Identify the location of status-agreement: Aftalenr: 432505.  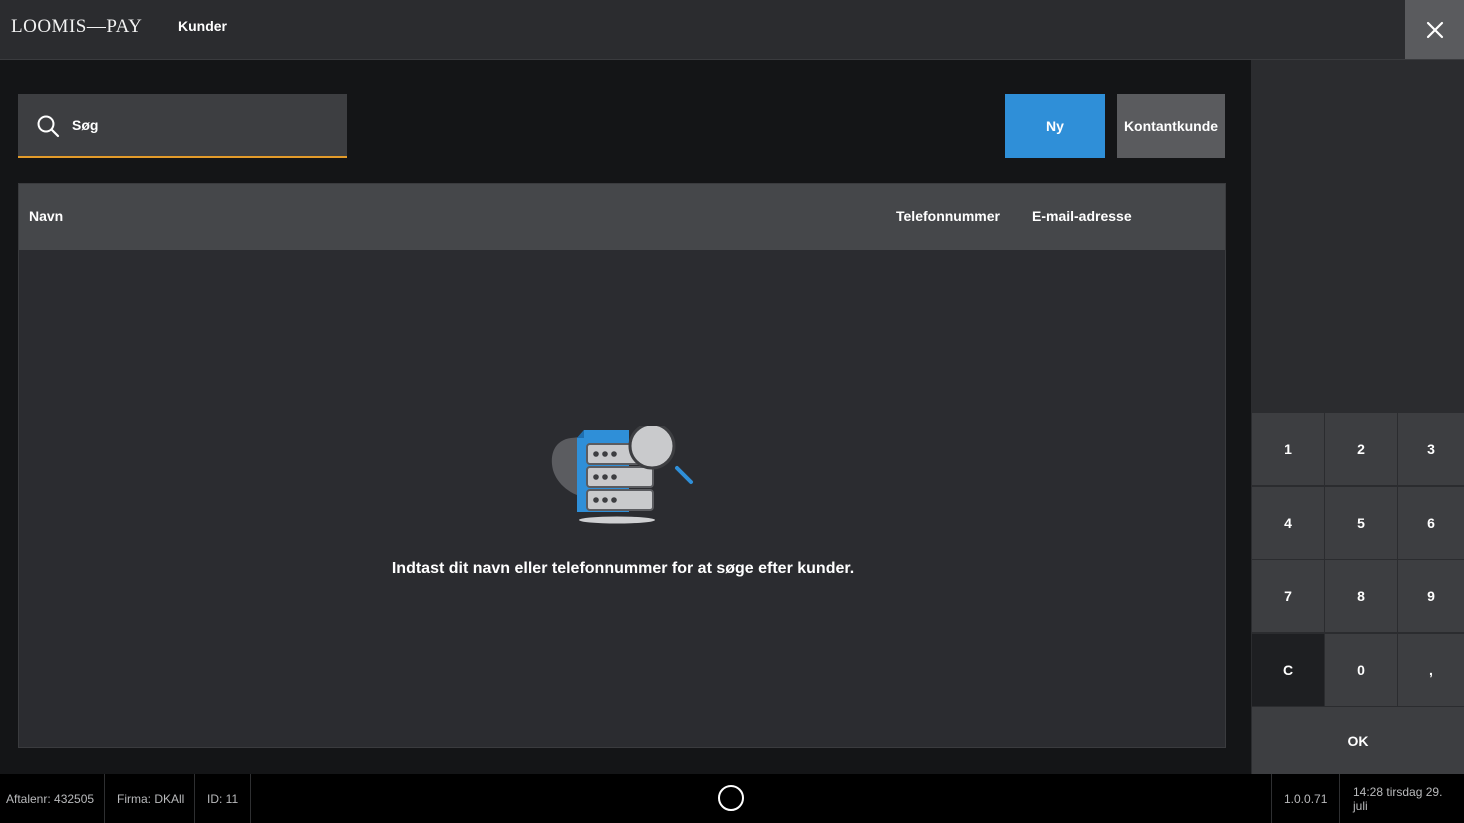
(52, 798).